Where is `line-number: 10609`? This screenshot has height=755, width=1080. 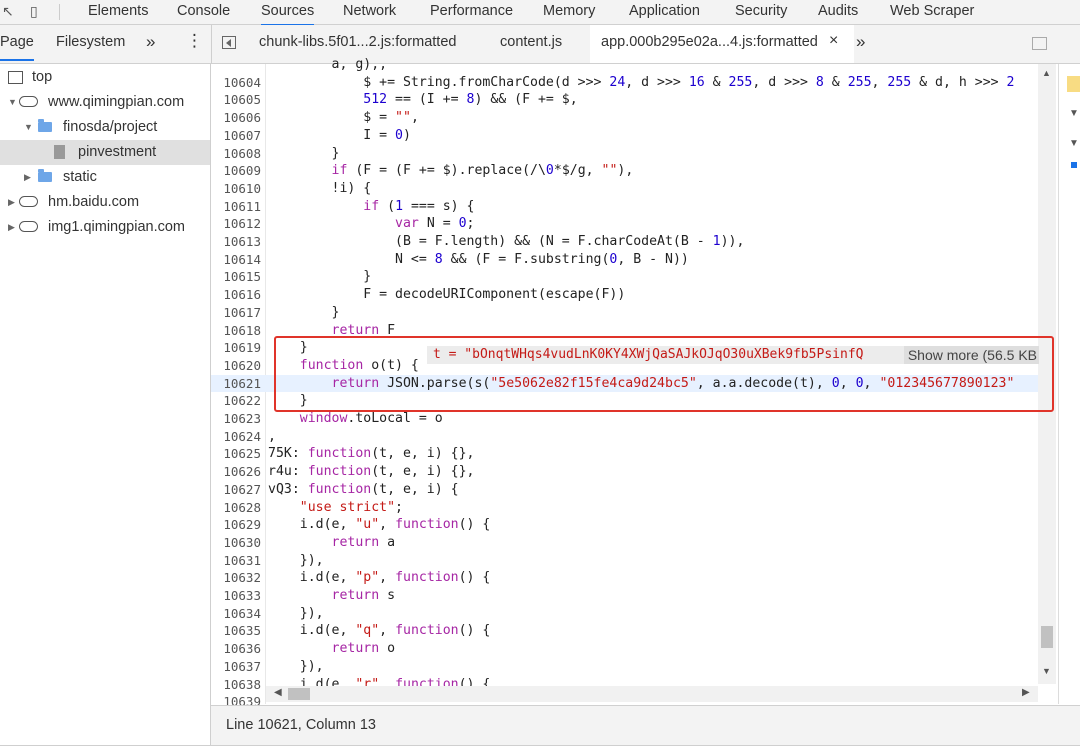
line-number: 10609 is located at coordinates (236, 171).